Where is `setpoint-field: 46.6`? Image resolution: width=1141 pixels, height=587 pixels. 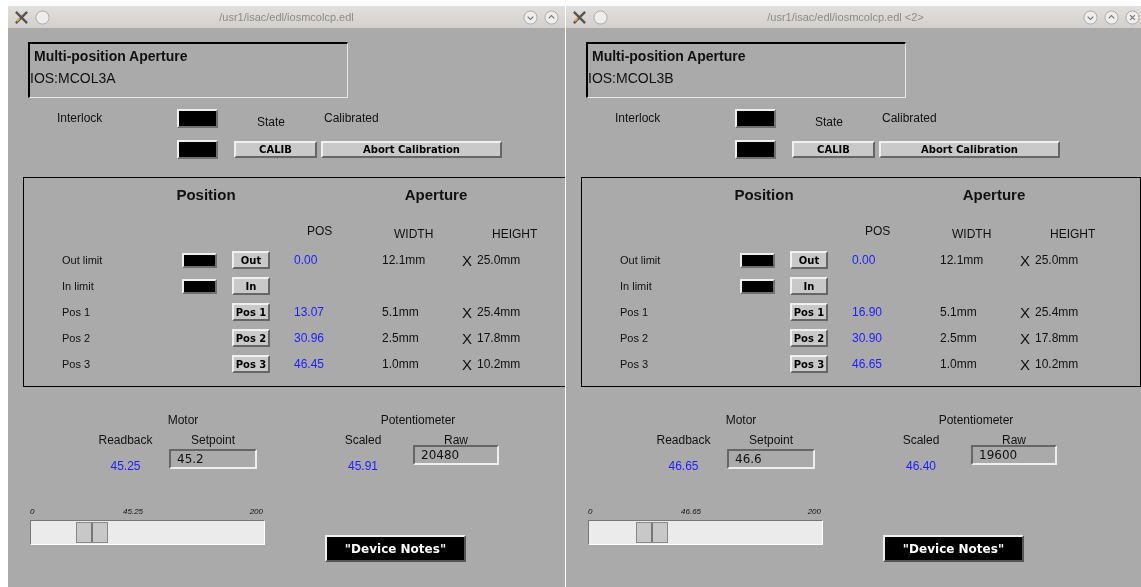
setpoint-field: 46.6 is located at coordinates (771, 459).